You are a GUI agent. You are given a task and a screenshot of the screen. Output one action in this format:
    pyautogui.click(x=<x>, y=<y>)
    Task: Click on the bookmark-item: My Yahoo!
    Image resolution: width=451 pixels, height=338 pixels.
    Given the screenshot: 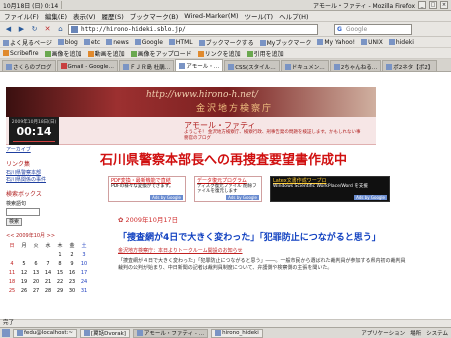 What is the action you would take?
    pyautogui.click(x=336, y=42)
    